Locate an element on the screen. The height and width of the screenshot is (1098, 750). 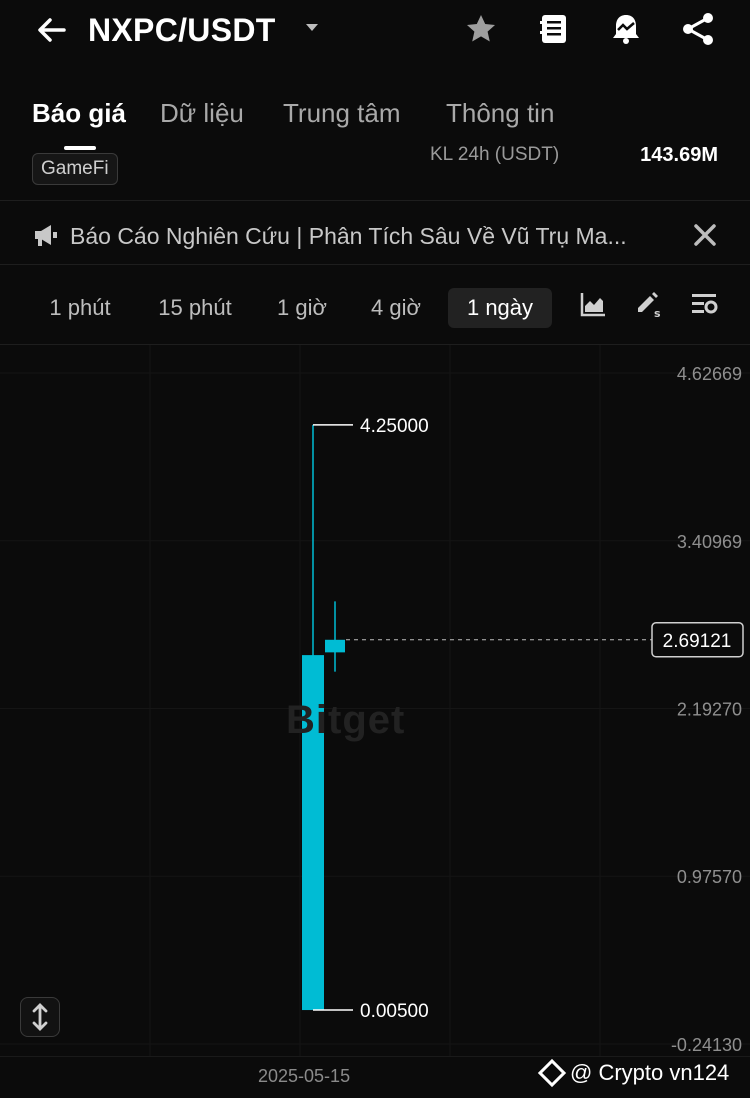
y-axis-tick-label: 4.62669 is located at coordinates (709, 374).